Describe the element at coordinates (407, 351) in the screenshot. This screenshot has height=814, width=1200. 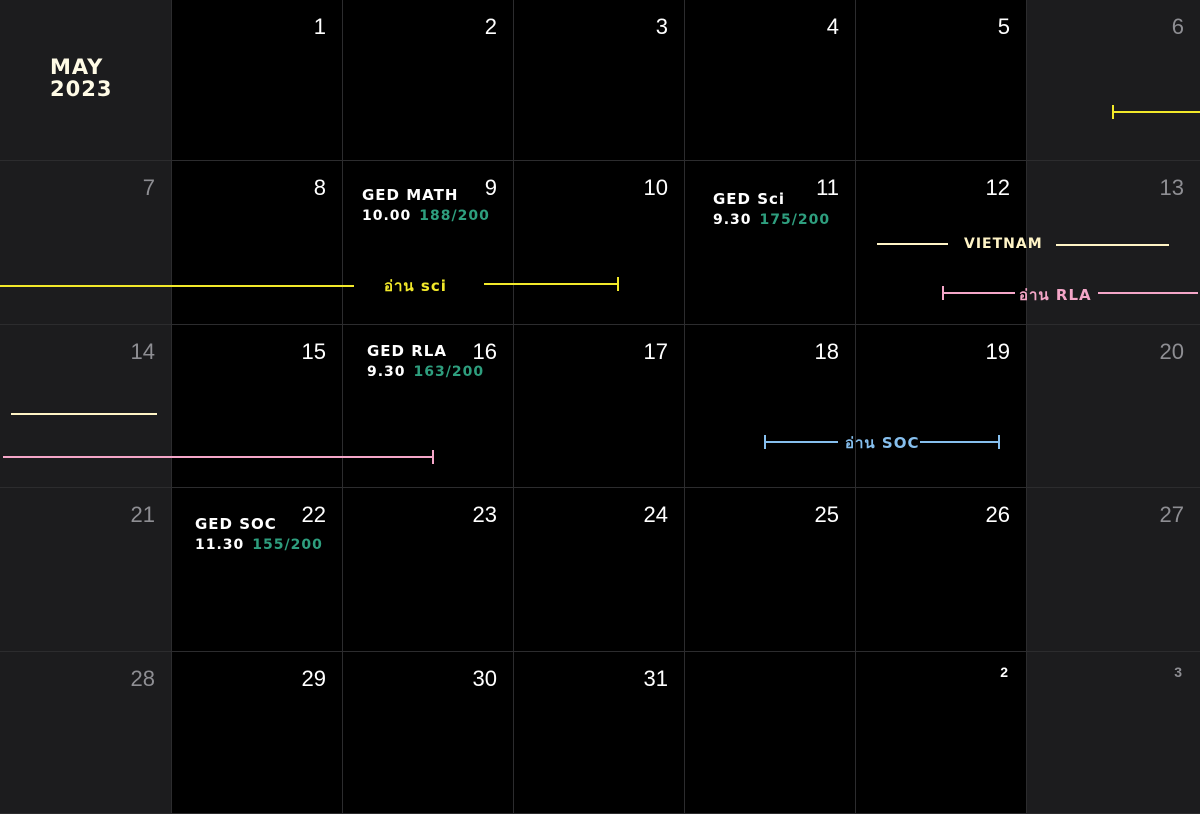
I see `exam-title: GED RLA` at that location.